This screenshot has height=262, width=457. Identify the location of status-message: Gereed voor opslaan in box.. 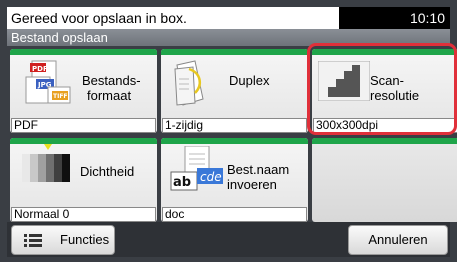
(173, 18).